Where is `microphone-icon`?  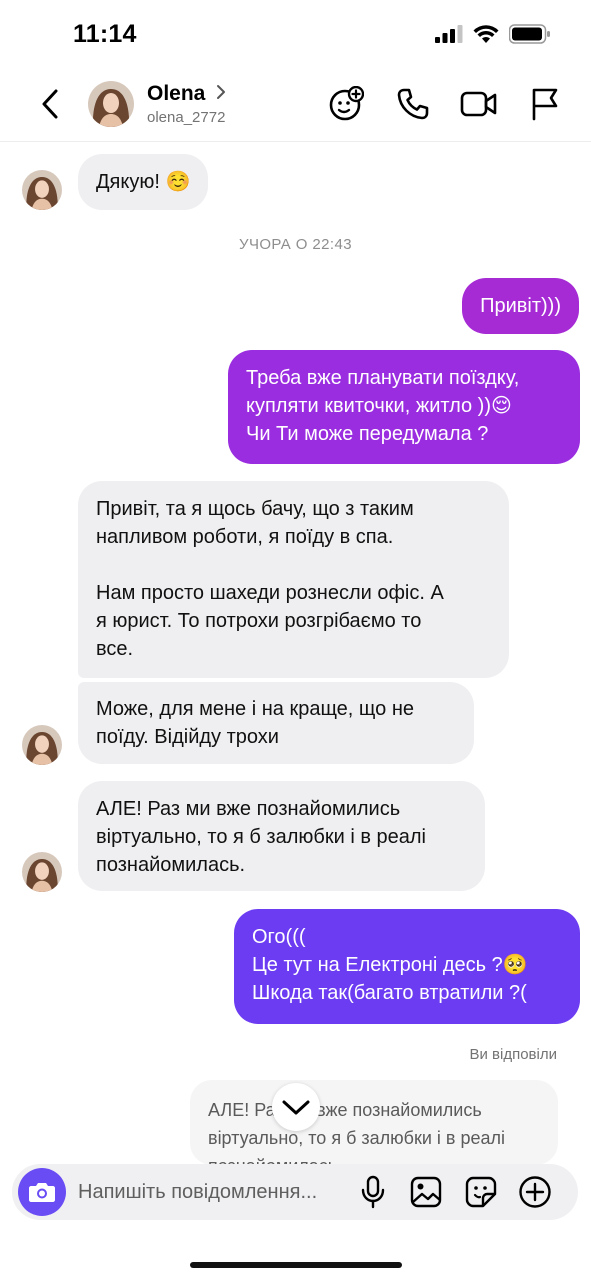
microphone-icon is located at coordinates (373, 1192).